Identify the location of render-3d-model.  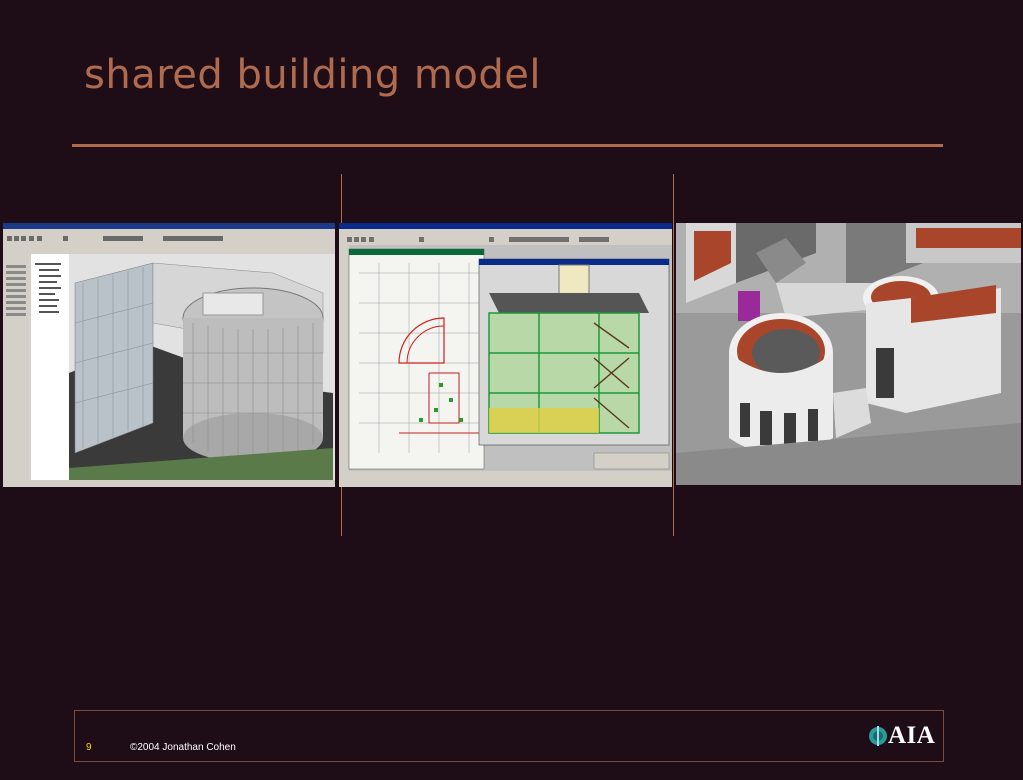
(848, 354).